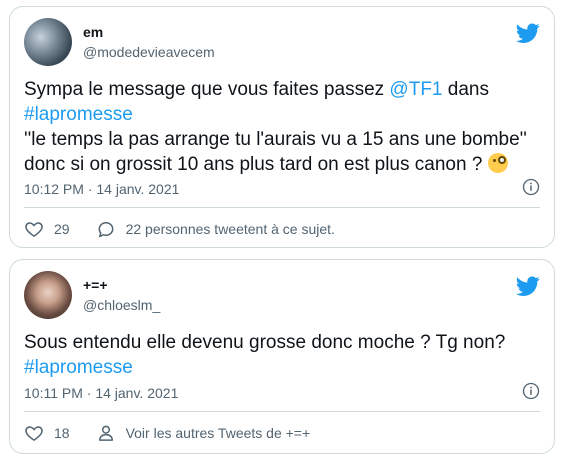  What do you see at coordinates (101, 393) in the screenshot?
I see `timestamp: 10:11 PM · 14 janv. 2021` at bounding box center [101, 393].